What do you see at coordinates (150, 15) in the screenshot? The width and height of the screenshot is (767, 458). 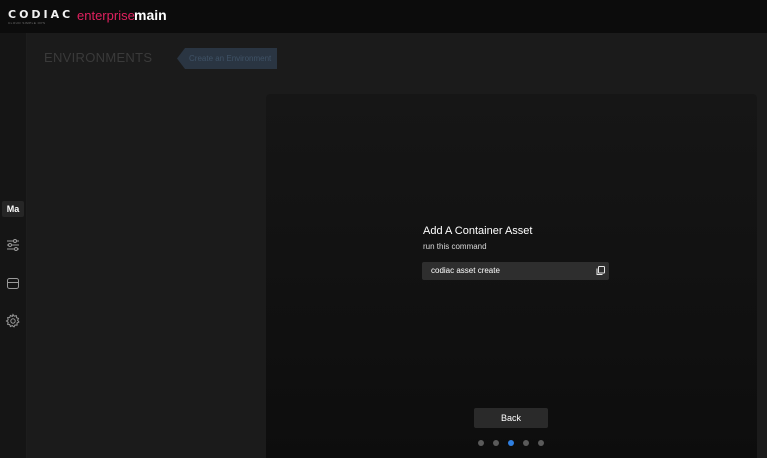 I see `cabinet-name: main` at bounding box center [150, 15].